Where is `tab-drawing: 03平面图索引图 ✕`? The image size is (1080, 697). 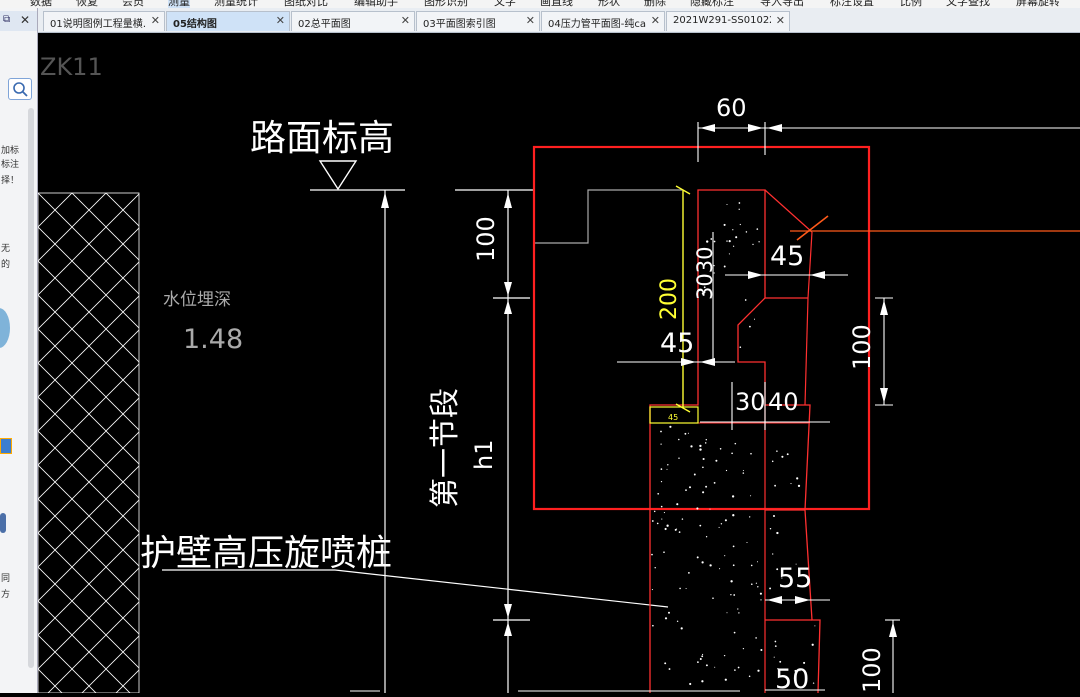
tab-drawing: 03平面图索引图 ✕ is located at coordinates (478, 21).